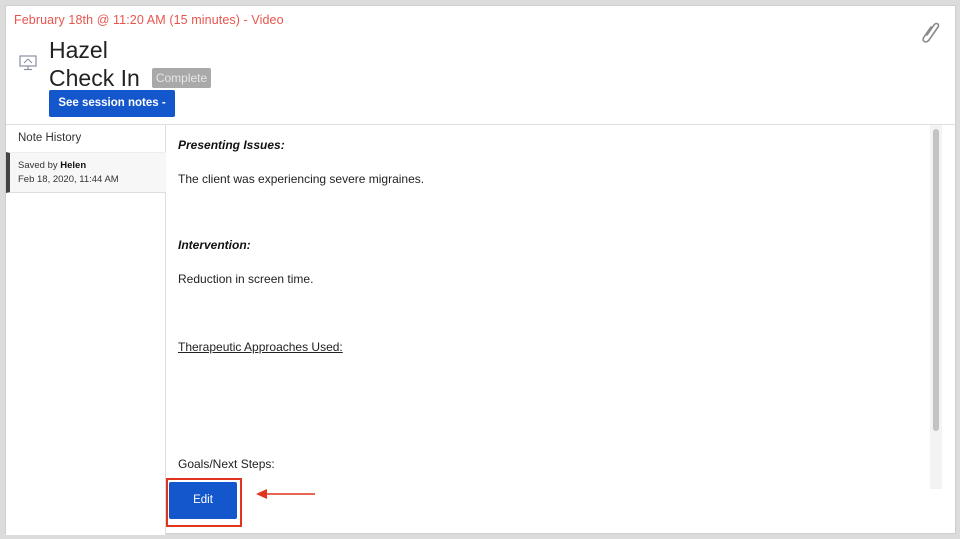 This screenshot has width=960, height=539. What do you see at coordinates (226, 464) in the screenshot?
I see `goals-heading: Goals/Next Steps:` at bounding box center [226, 464].